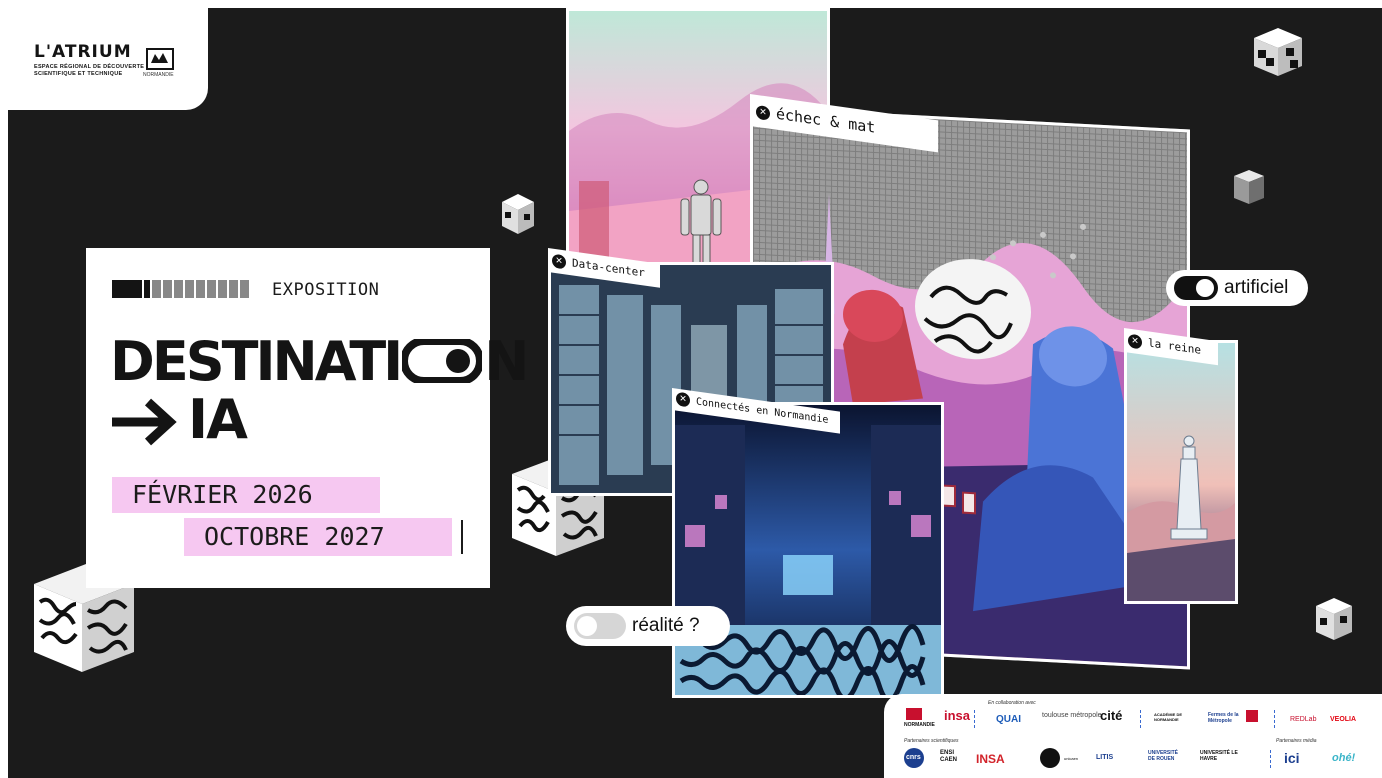 The width and height of the screenshot is (1382, 778). Describe the element at coordinates (1174, 717) in the screenshot. I see `partner-logo: ACADÉMIE DE NORMANDIE` at that location.